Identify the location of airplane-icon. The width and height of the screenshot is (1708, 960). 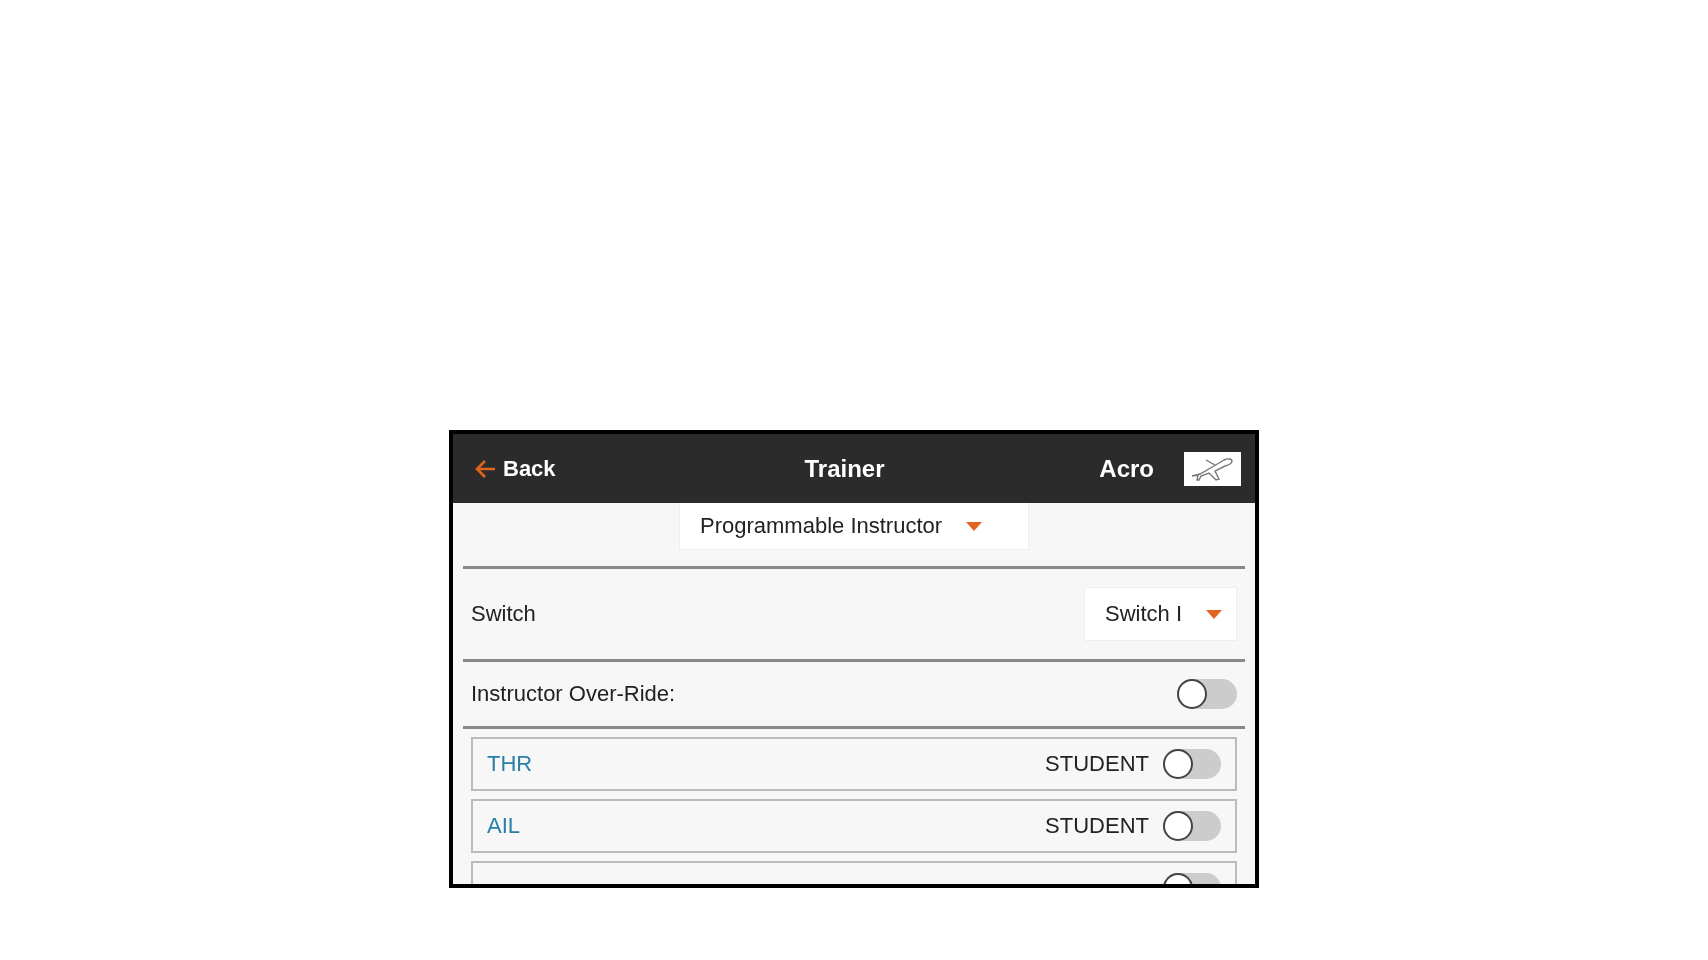
(1212, 468).